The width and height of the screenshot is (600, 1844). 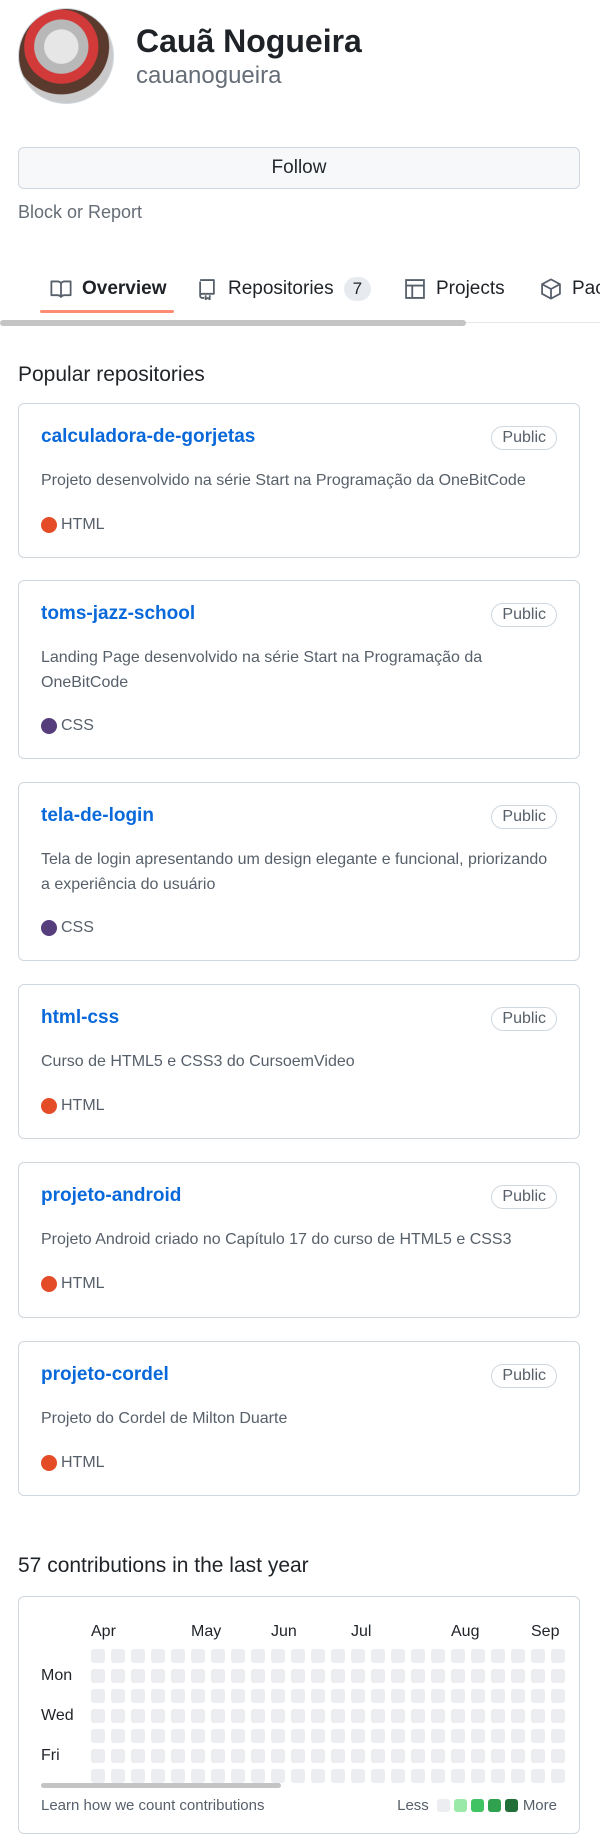 I want to click on repo-name-link: projeto-cordel, so click(x=105, y=1375).